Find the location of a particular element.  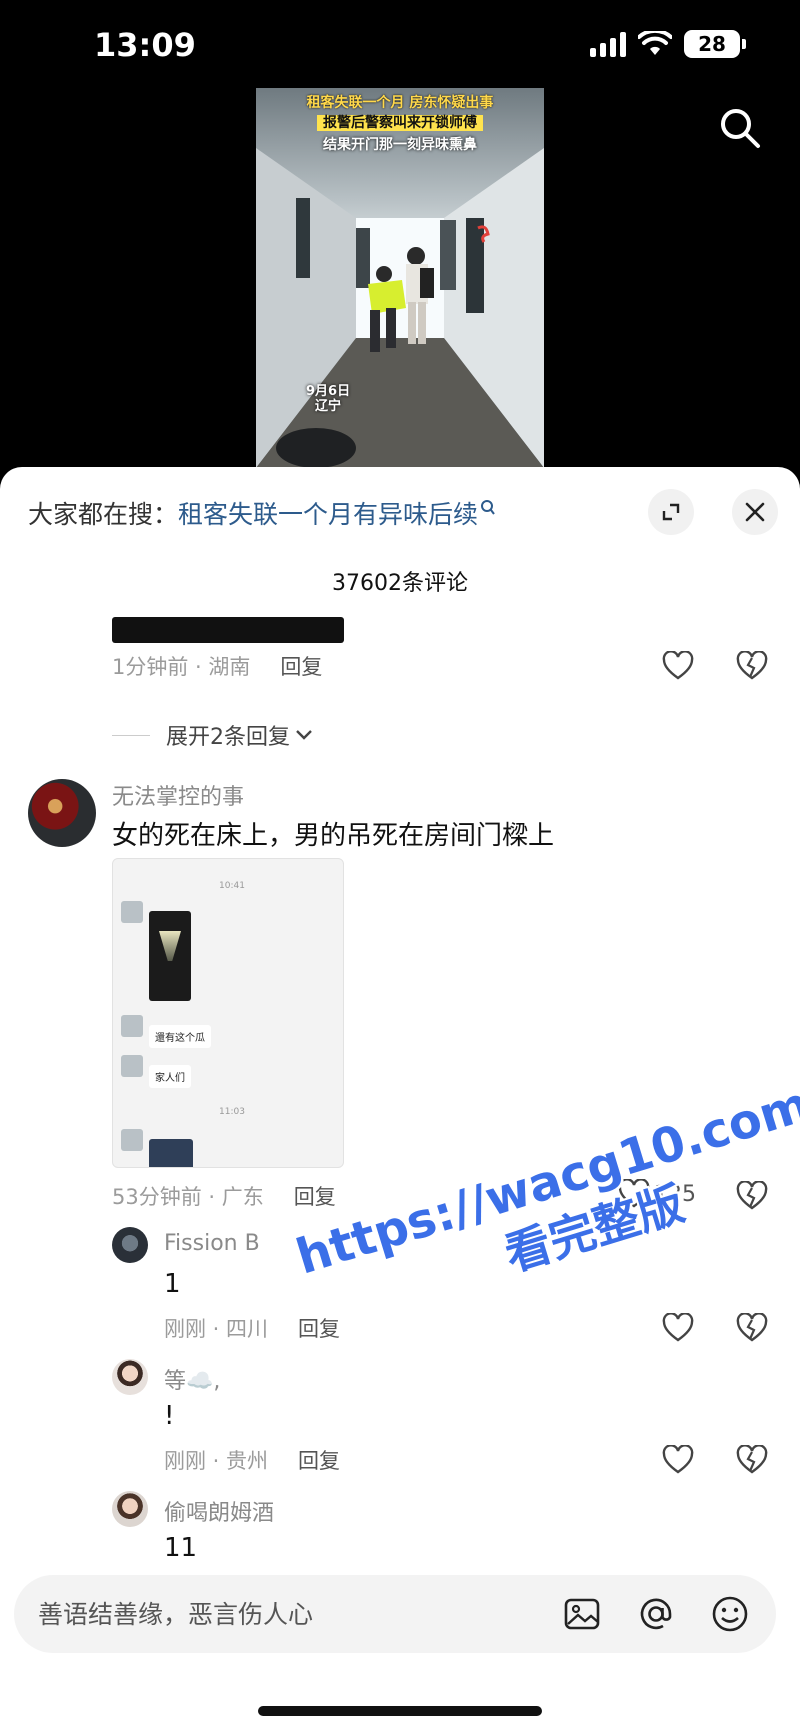

comment-count: 37602条评论 is located at coordinates (400, 583).